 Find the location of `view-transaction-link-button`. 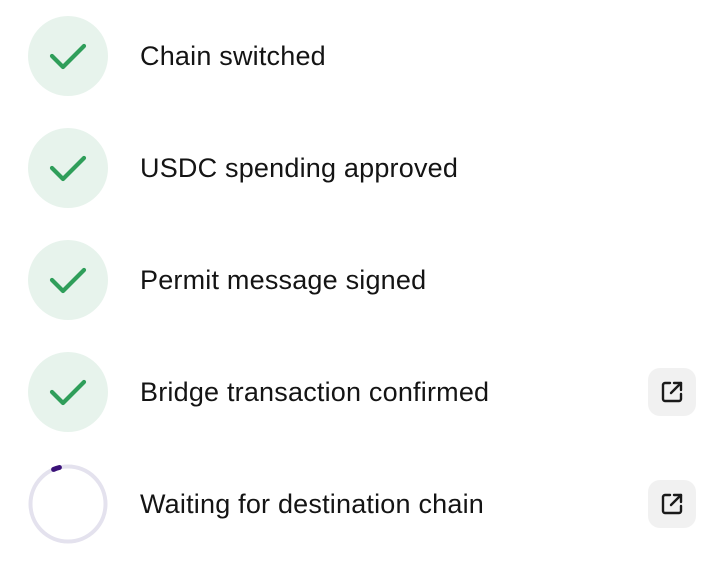

view-transaction-link-button is located at coordinates (672, 392).